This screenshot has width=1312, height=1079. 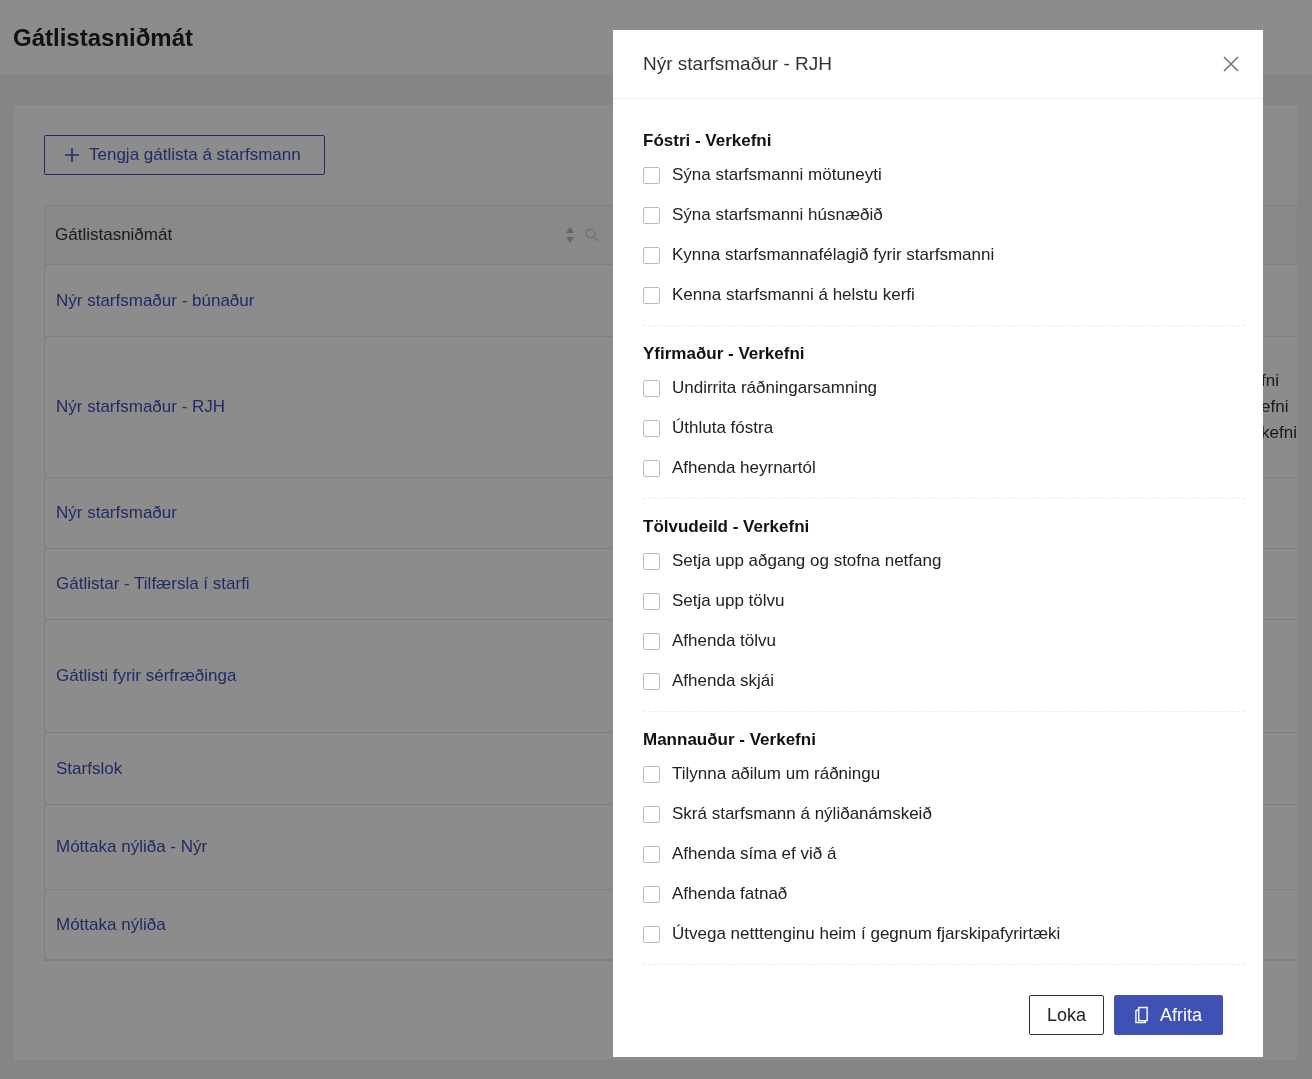 What do you see at coordinates (776, 774) in the screenshot?
I see `checkbox-label: Tilynna aðilum um ráðningu` at bounding box center [776, 774].